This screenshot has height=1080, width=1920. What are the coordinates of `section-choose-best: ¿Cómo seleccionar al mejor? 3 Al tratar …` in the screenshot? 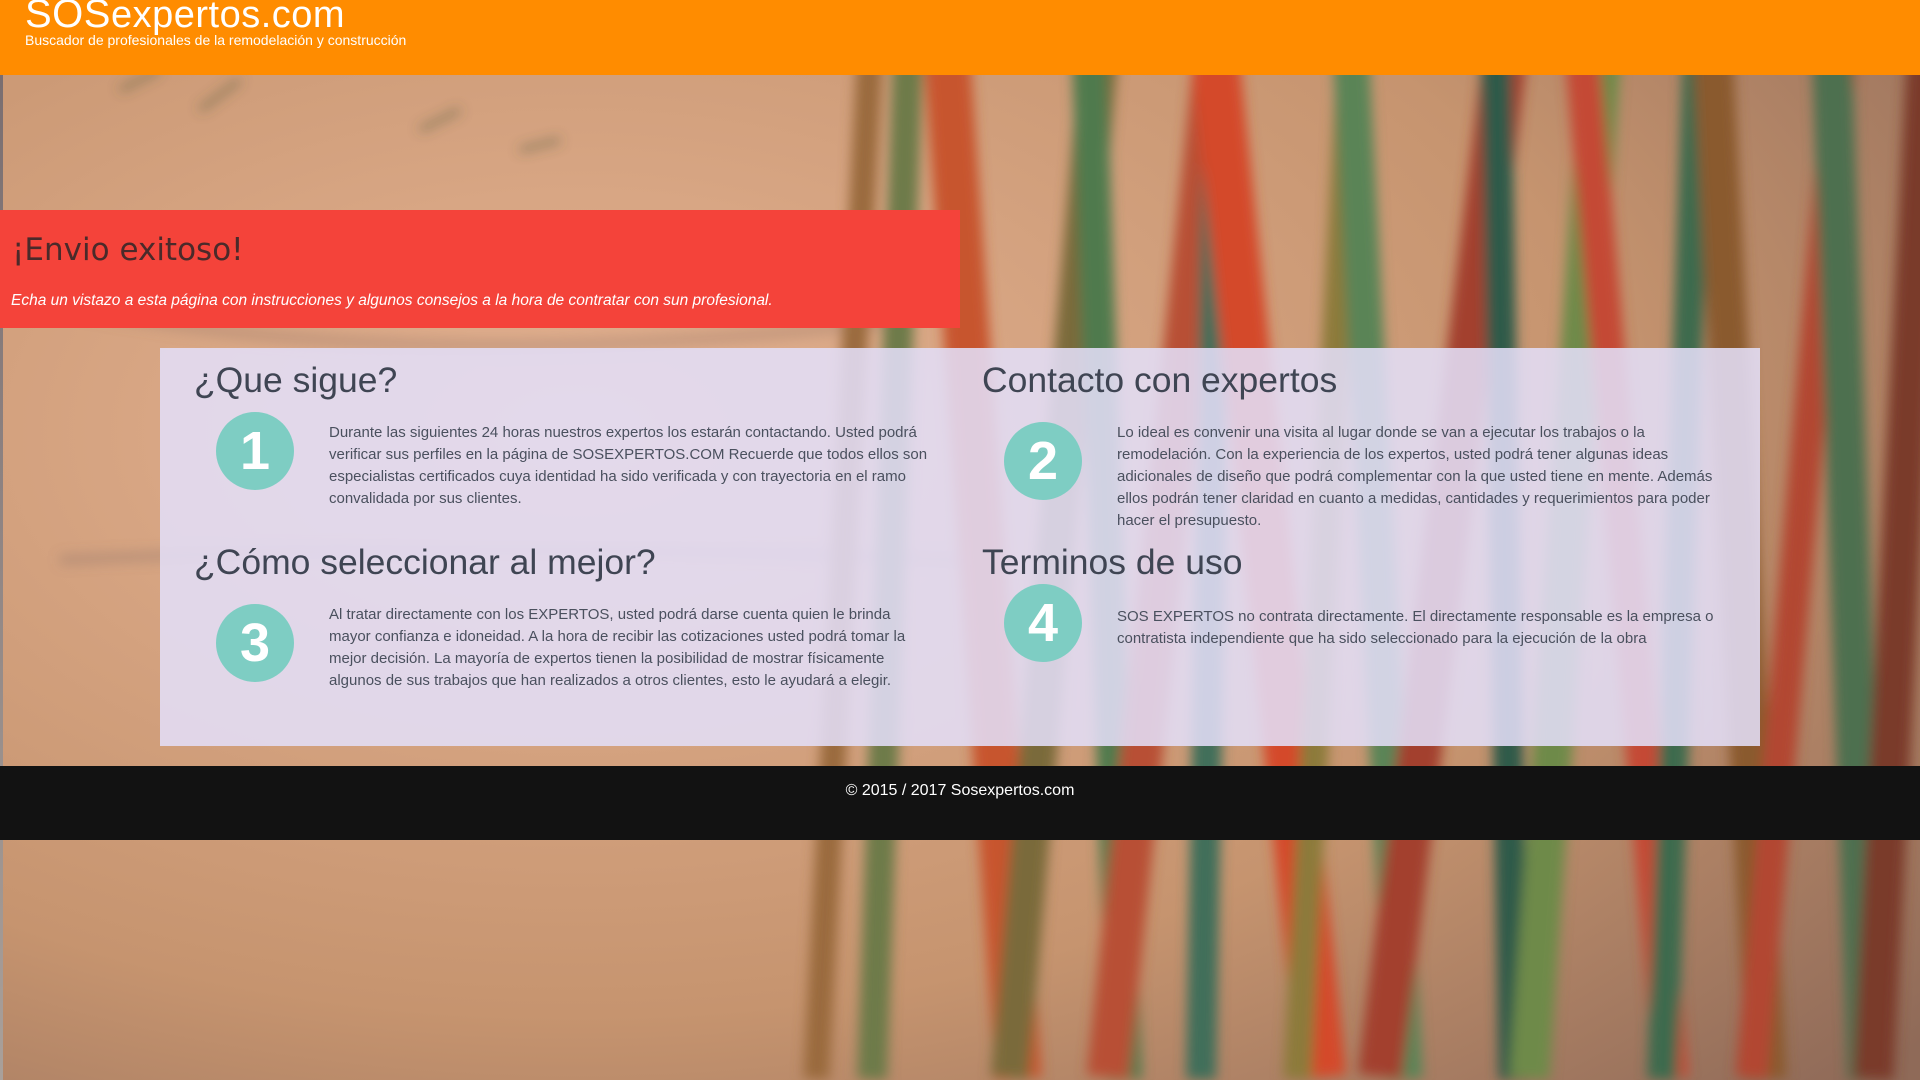 It's located at (564, 637).